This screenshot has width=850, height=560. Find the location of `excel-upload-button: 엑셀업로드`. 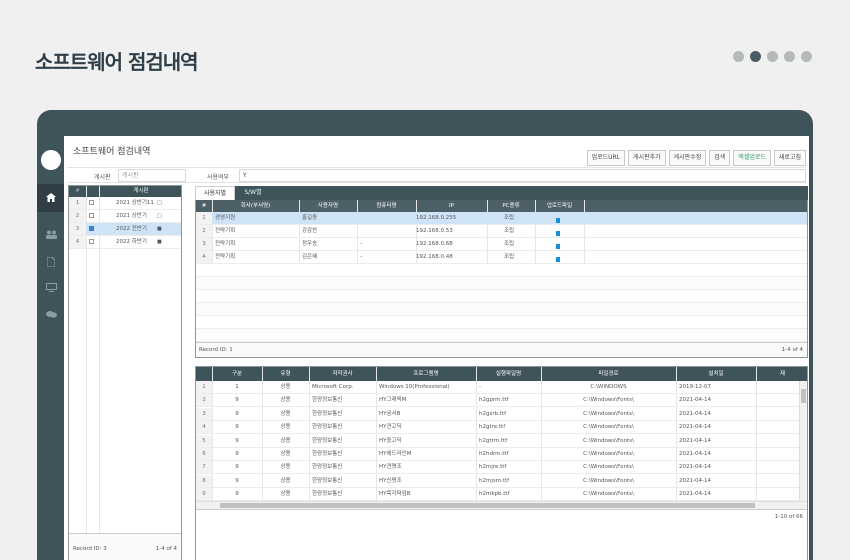

excel-upload-button: 엑셀업로드 is located at coordinates (752, 158).